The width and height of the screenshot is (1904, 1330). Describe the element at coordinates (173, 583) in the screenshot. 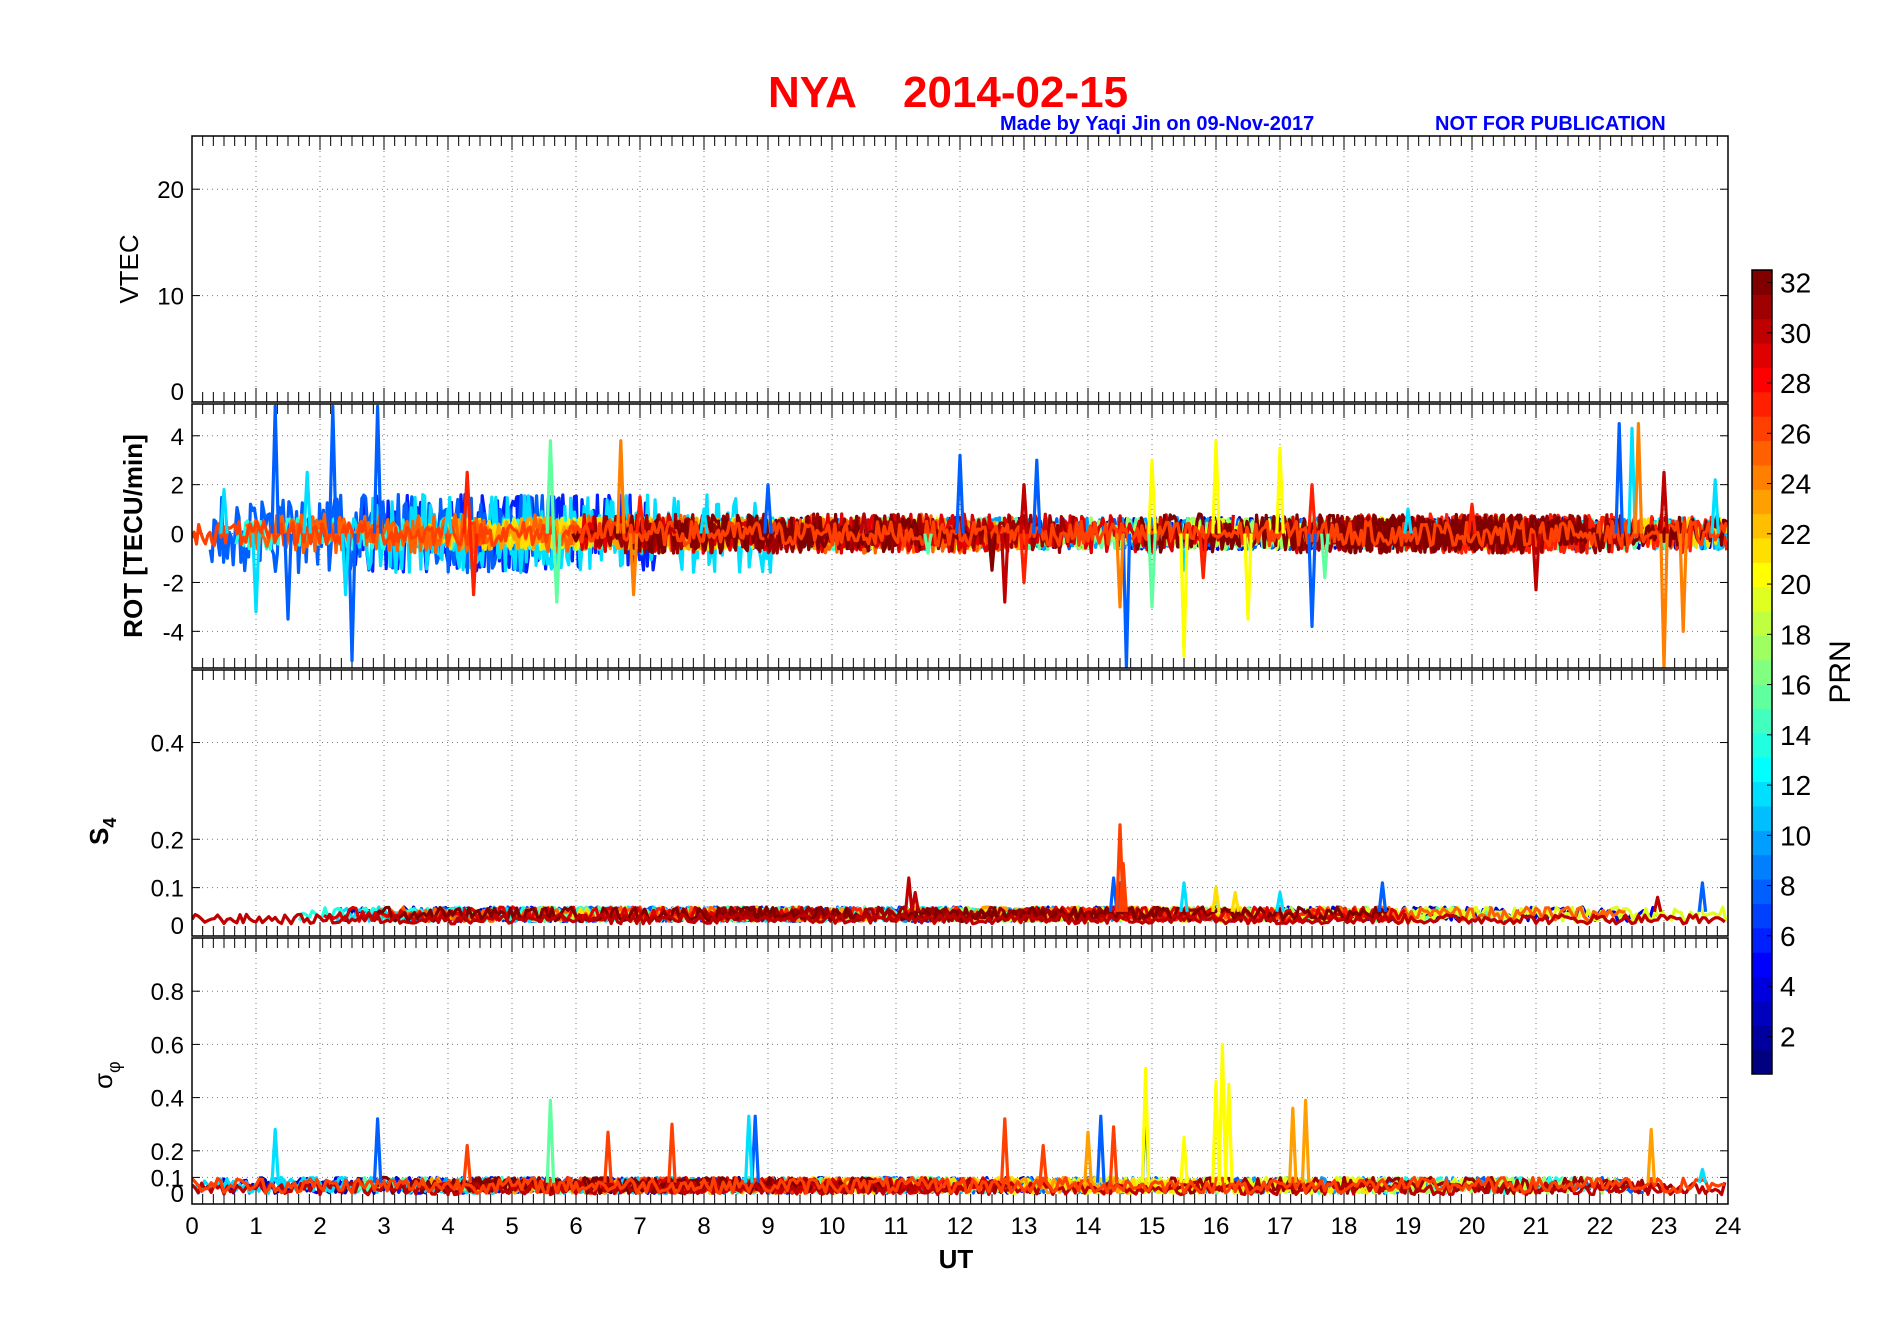

I see `y-tick-label: -2` at that location.